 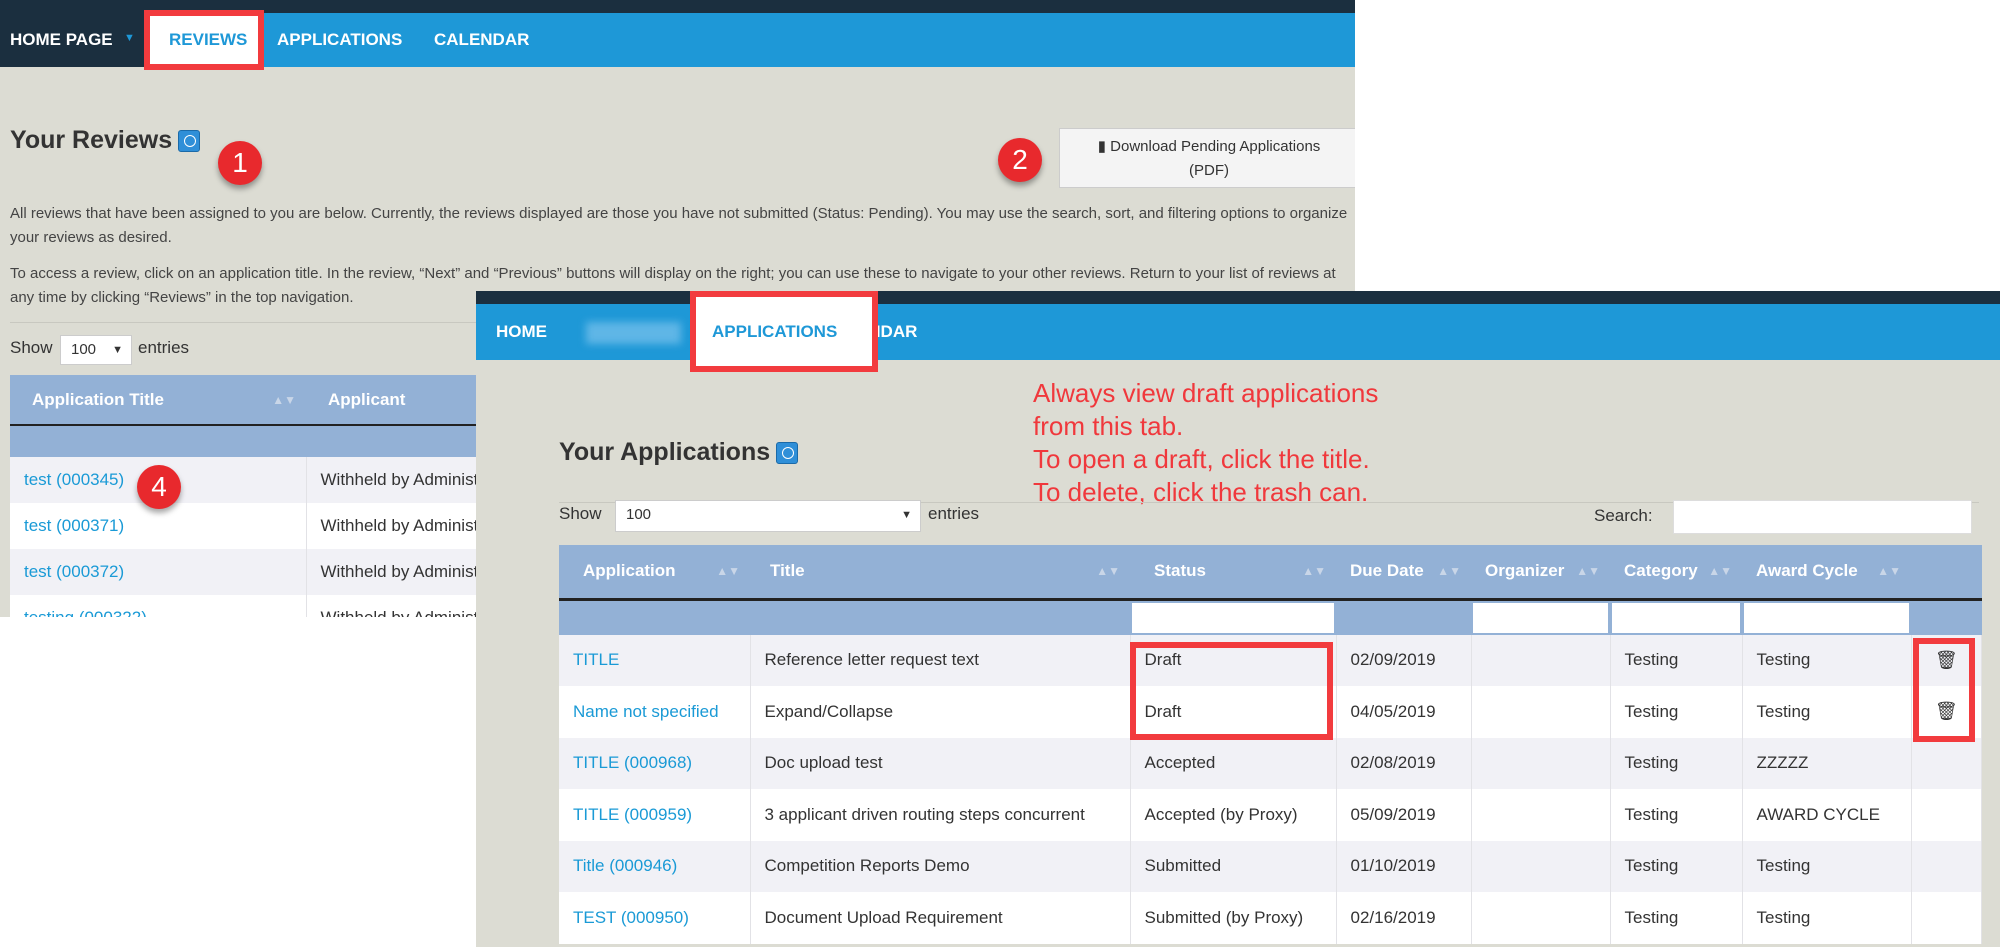 What do you see at coordinates (1404, 866) in the screenshot?
I see `due-date-cell: 01/10/2019` at bounding box center [1404, 866].